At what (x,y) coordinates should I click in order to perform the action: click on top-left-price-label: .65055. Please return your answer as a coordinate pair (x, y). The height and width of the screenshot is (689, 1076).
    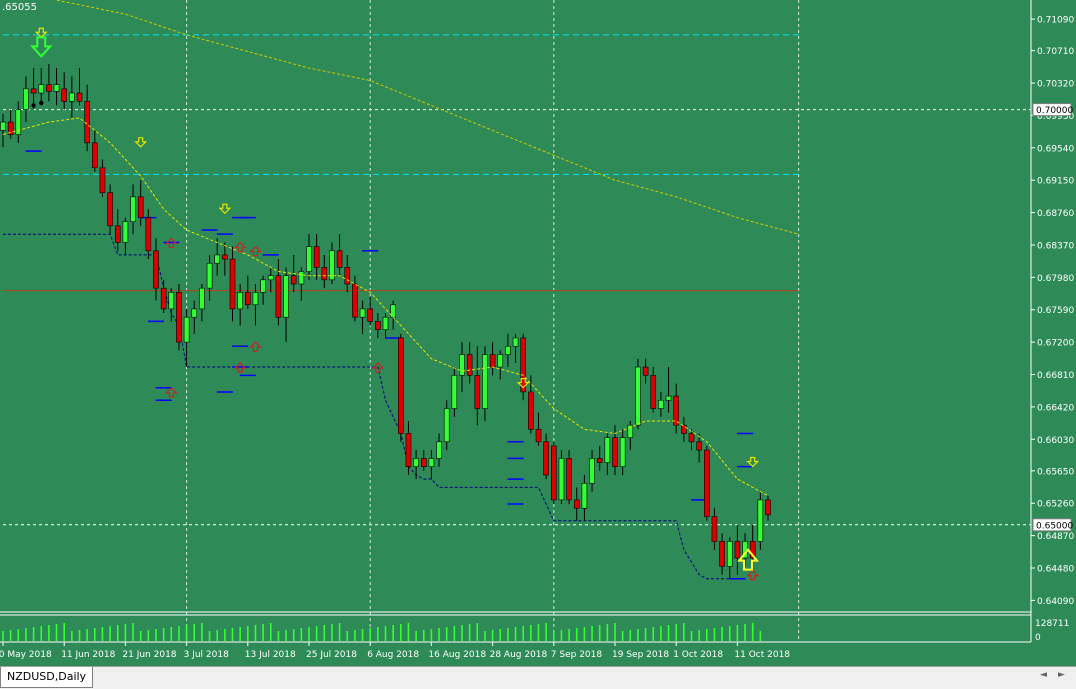
    Looking at the image, I should click on (19, 7).